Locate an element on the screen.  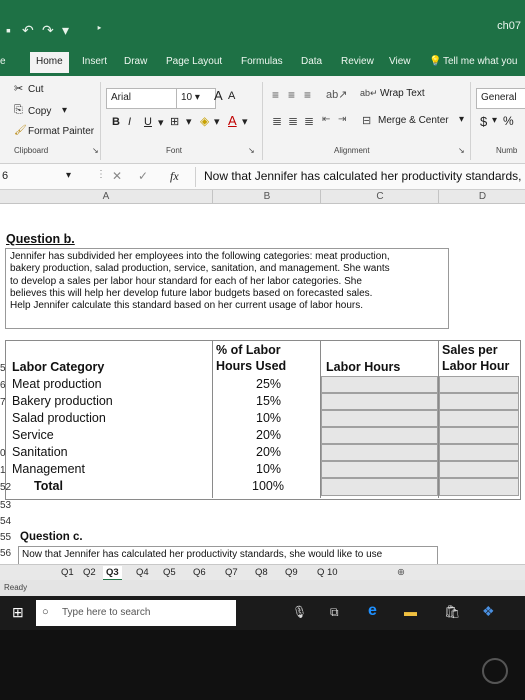
redo-icon: ↷ is located at coordinates (48, 30).